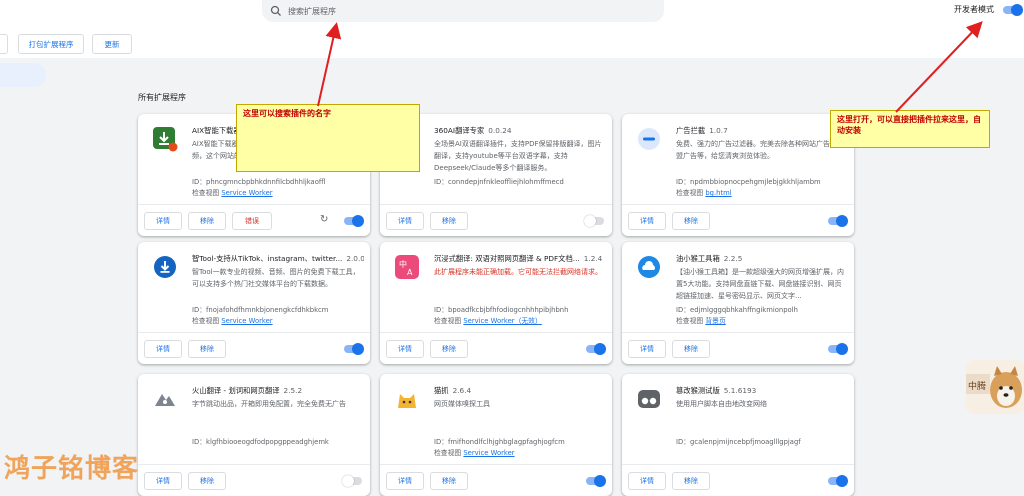 This screenshot has height=496, width=1024. Describe the element at coordinates (995, 387) in the screenshot. I see `dog-mascot-image: 中腾` at that location.